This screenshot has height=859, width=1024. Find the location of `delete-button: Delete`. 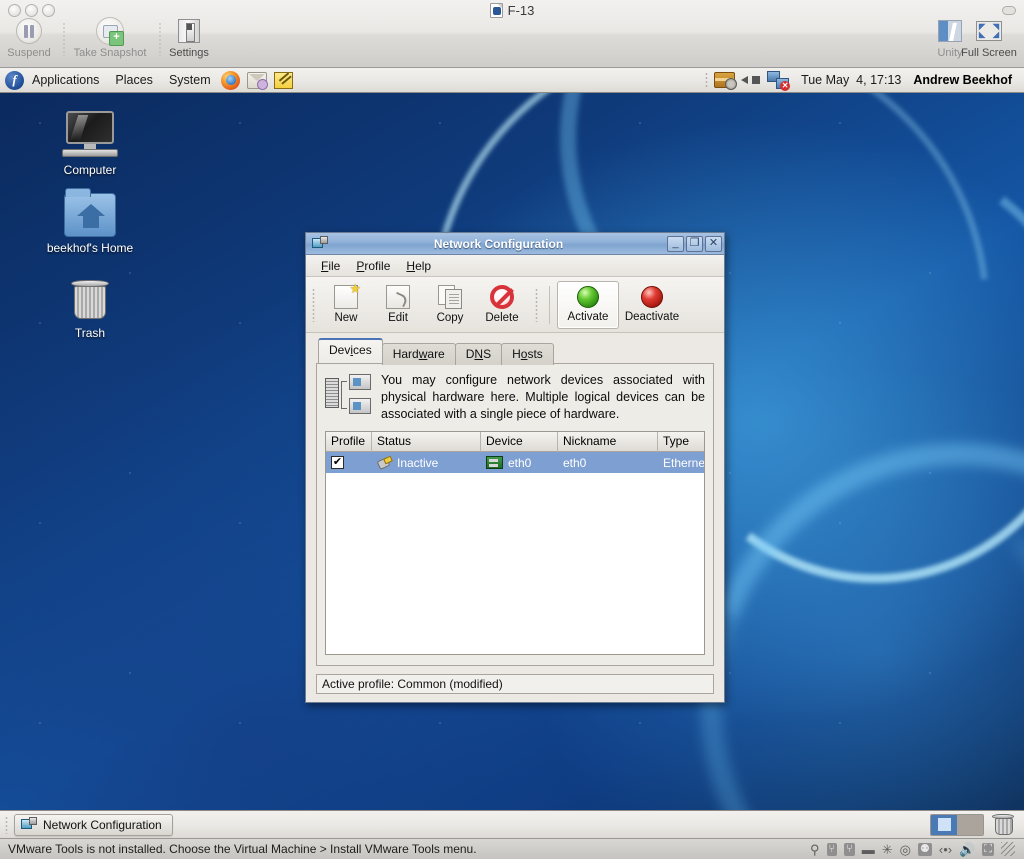

delete-button: Delete is located at coordinates (502, 305).